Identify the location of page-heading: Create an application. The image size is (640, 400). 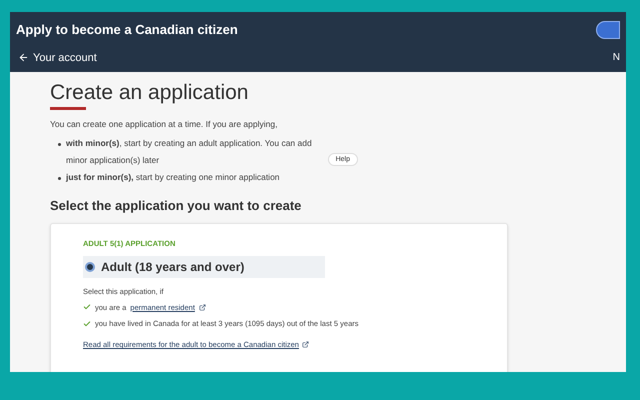
(150, 92).